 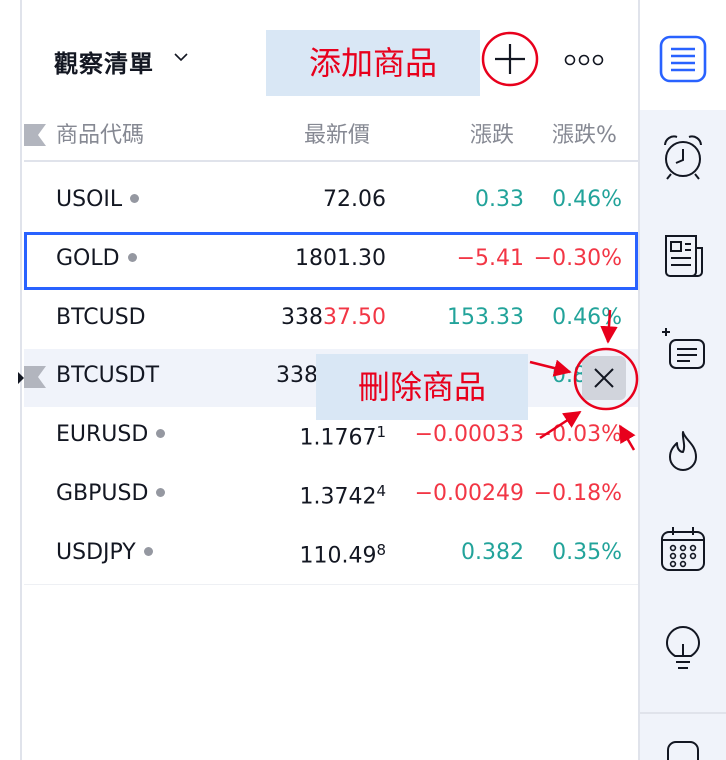 I want to click on symbol-label: EURUSD, so click(x=102, y=434).